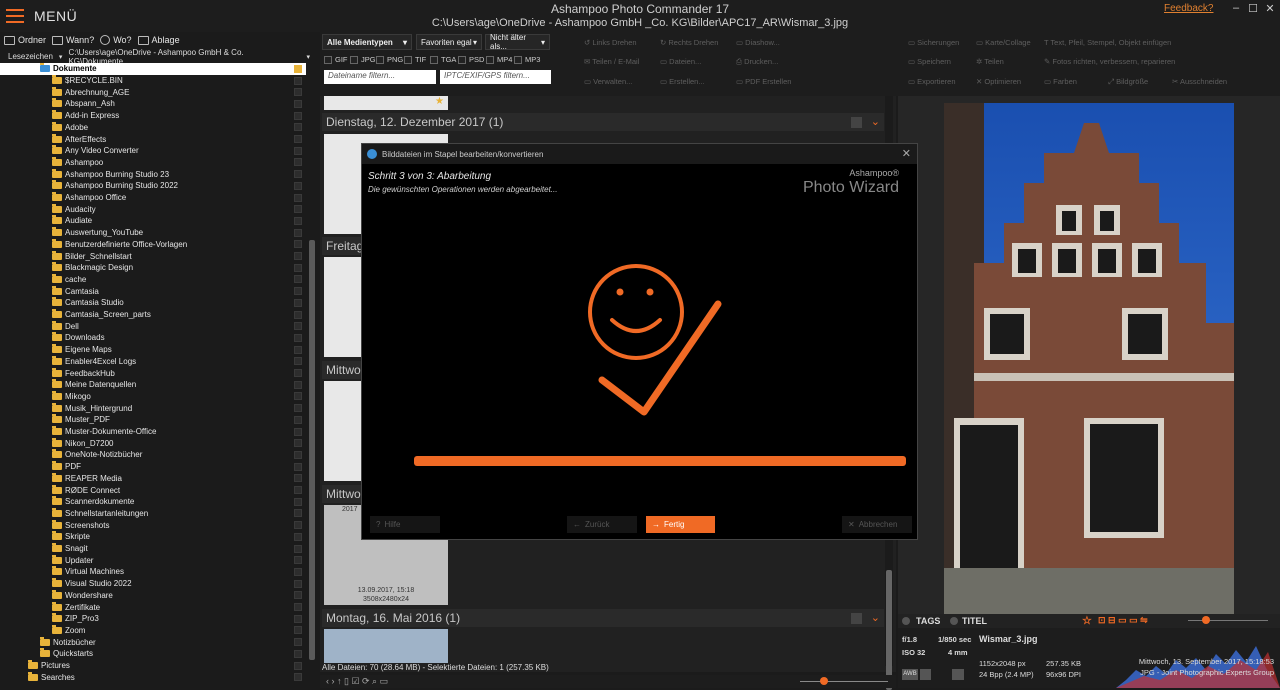  What do you see at coordinates (153, 443) in the screenshot?
I see `tree-item: Nikon_D7200` at bounding box center [153, 443].